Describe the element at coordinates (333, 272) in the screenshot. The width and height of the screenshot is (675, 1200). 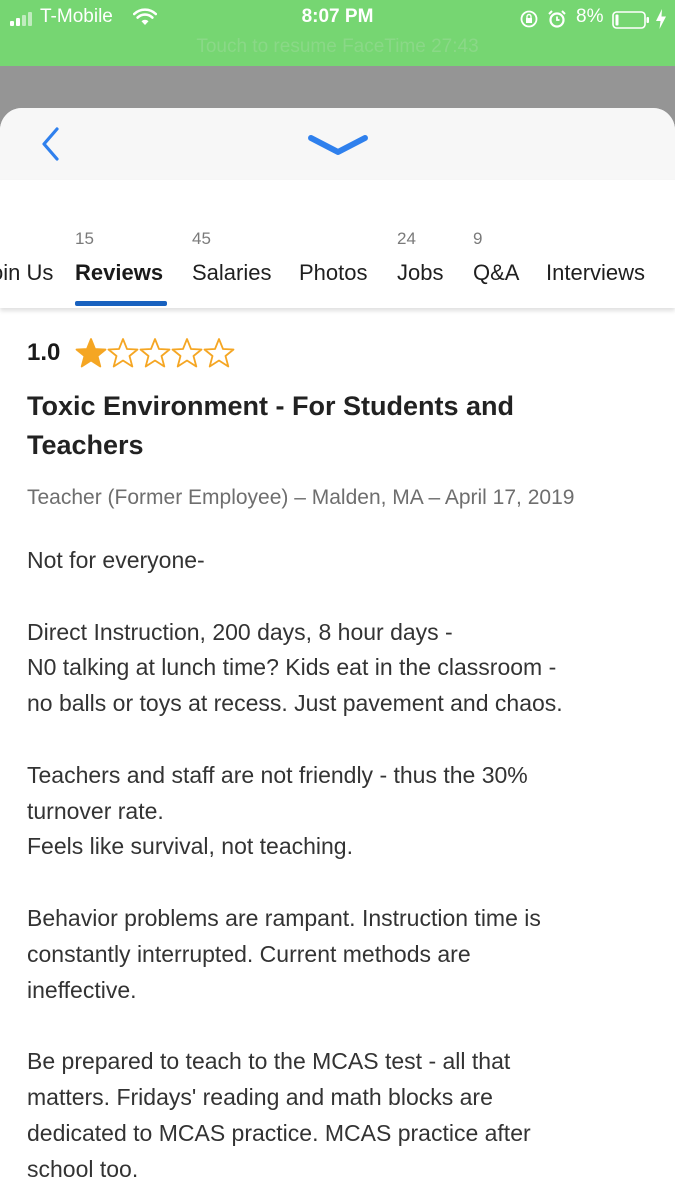
I see `tab-label: Photos` at that location.